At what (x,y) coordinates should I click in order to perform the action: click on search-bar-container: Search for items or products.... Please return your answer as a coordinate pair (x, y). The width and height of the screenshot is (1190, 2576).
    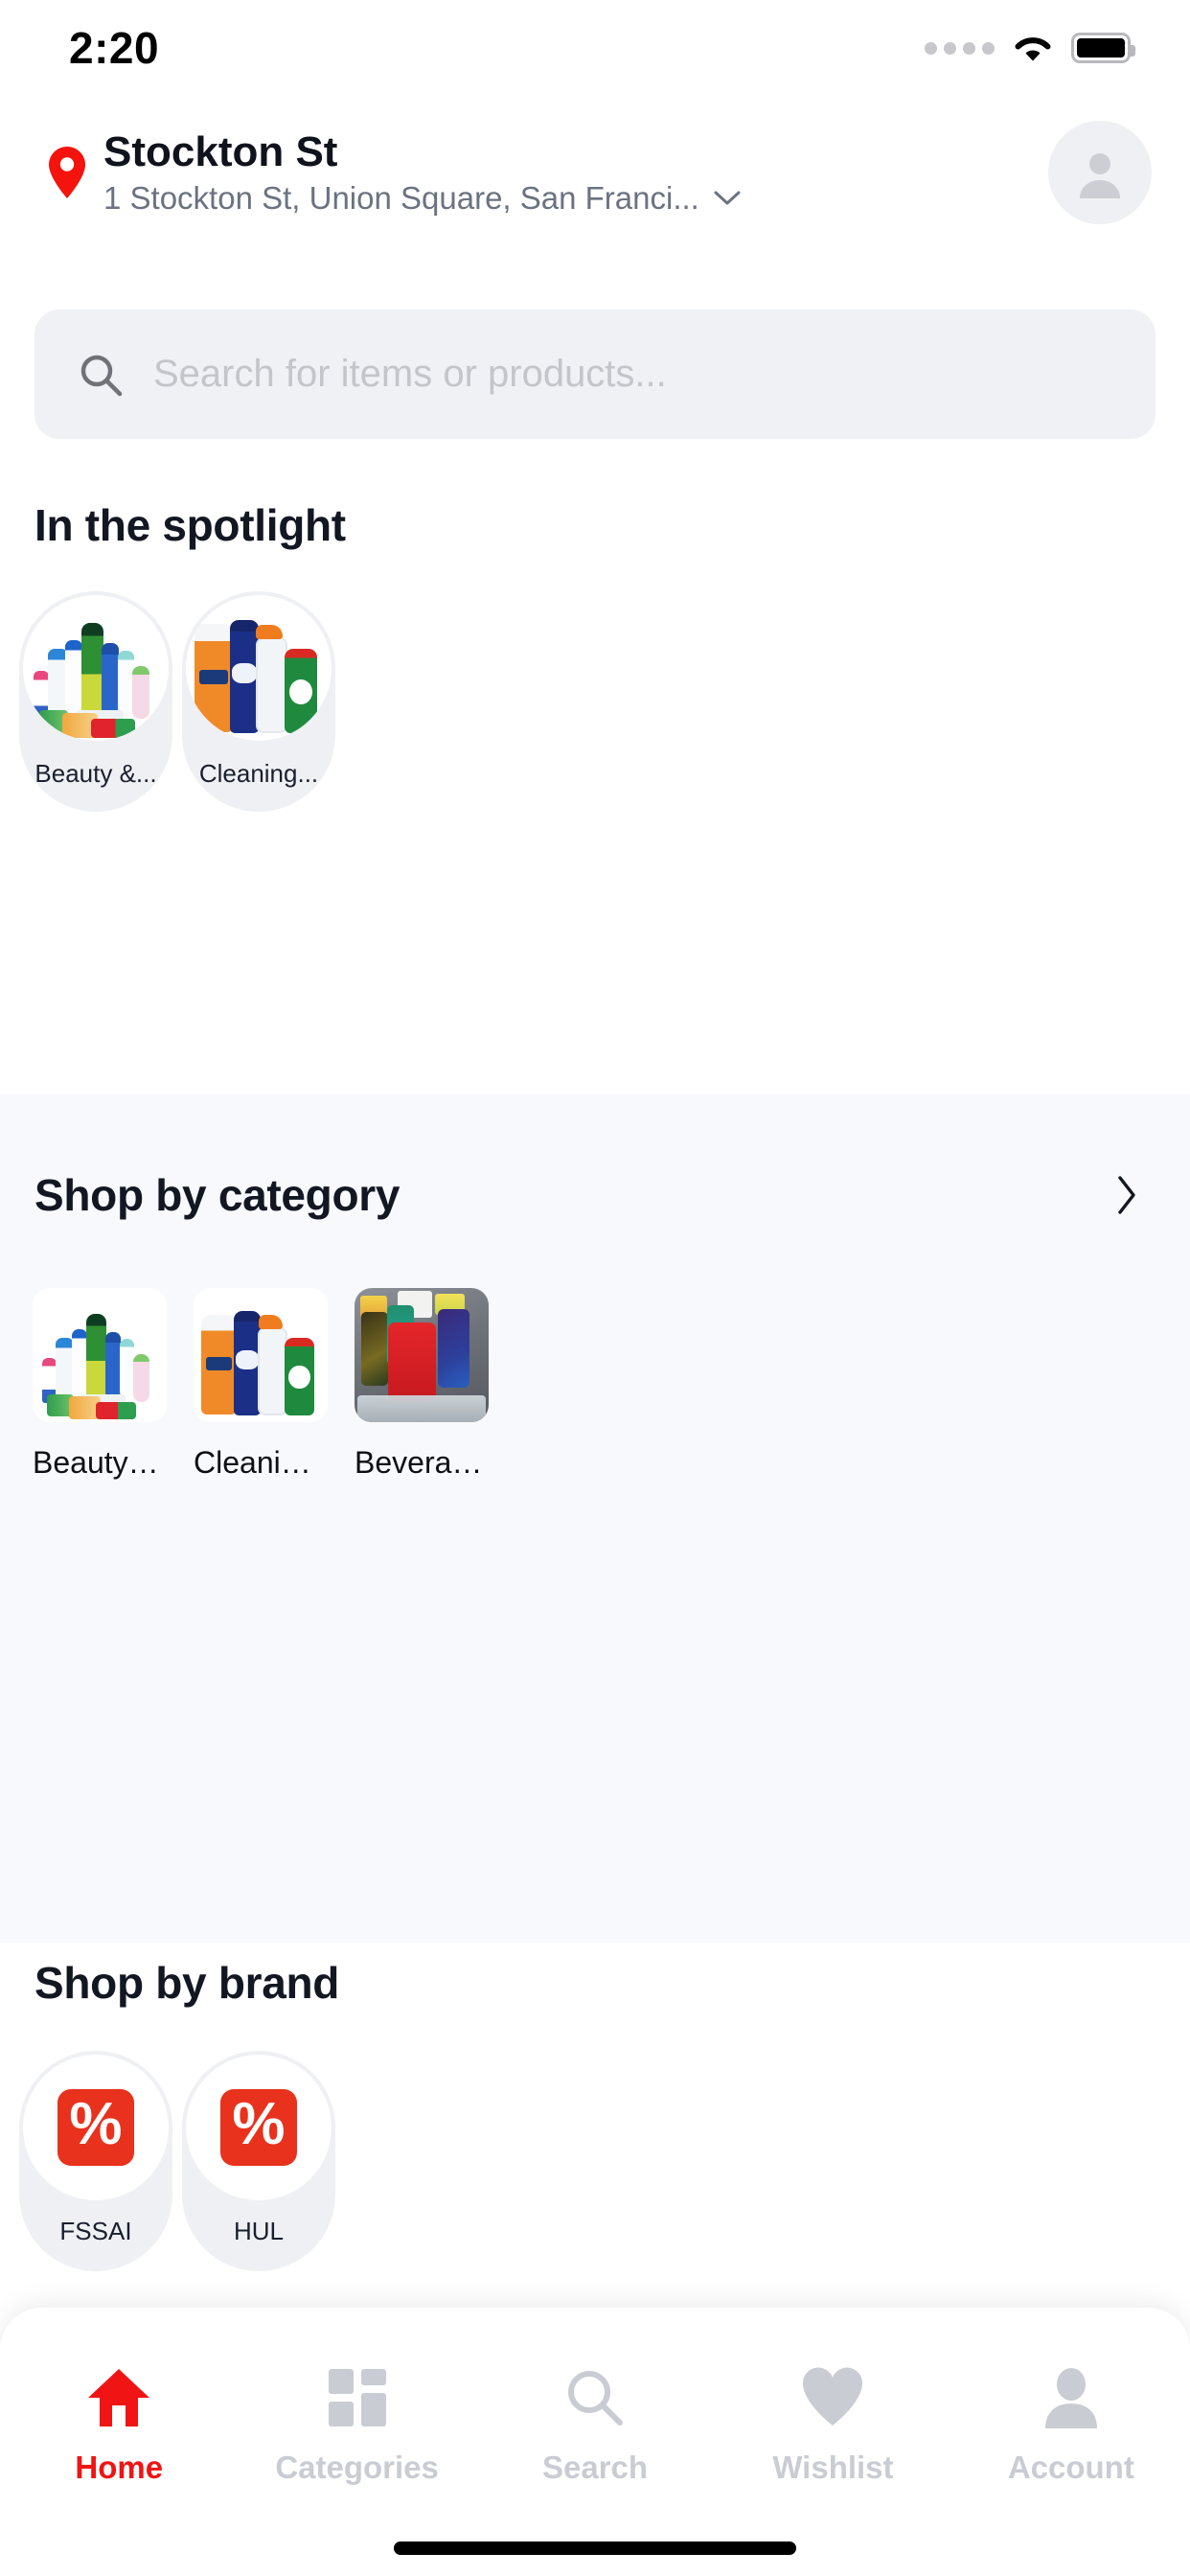
    Looking at the image, I should click on (595, 374).